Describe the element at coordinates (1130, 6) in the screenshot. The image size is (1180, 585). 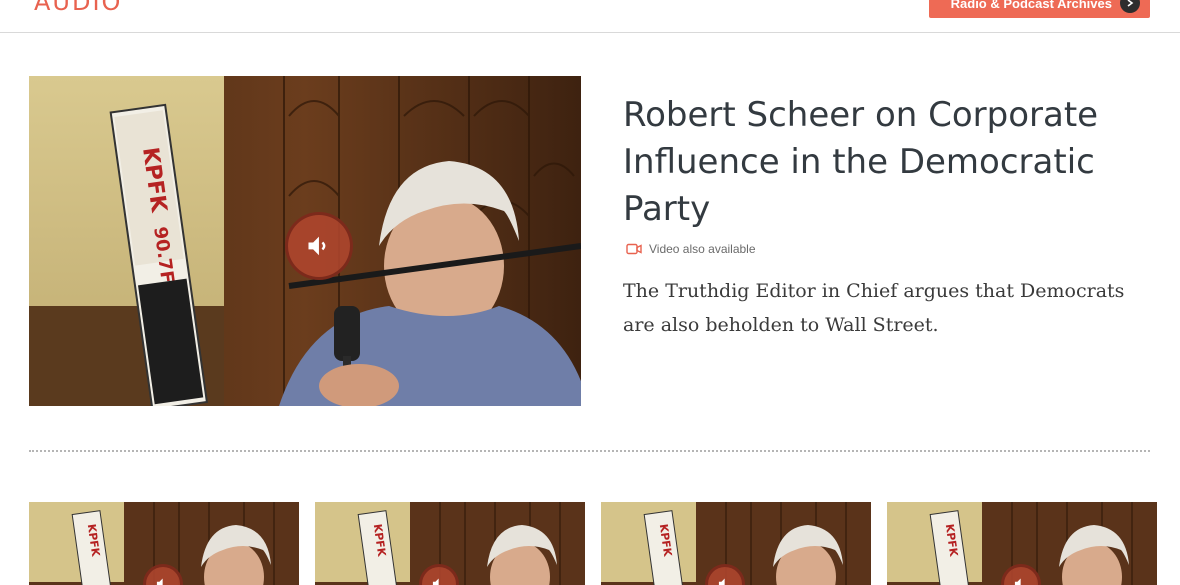
I see `arrow-right-icon` at that location.